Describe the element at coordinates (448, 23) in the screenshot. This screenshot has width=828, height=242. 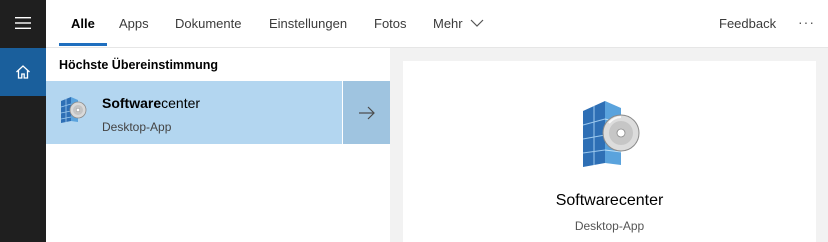
I see `tab-mehr-label: Mehr` at that location.